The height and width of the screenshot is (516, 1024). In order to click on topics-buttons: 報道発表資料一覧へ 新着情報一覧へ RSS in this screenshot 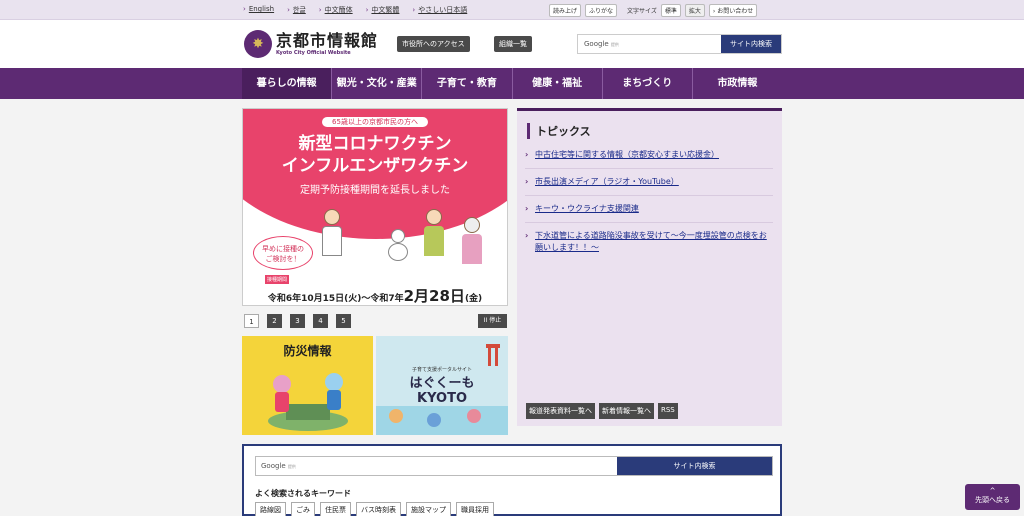, I will do `click(602, 411)`.